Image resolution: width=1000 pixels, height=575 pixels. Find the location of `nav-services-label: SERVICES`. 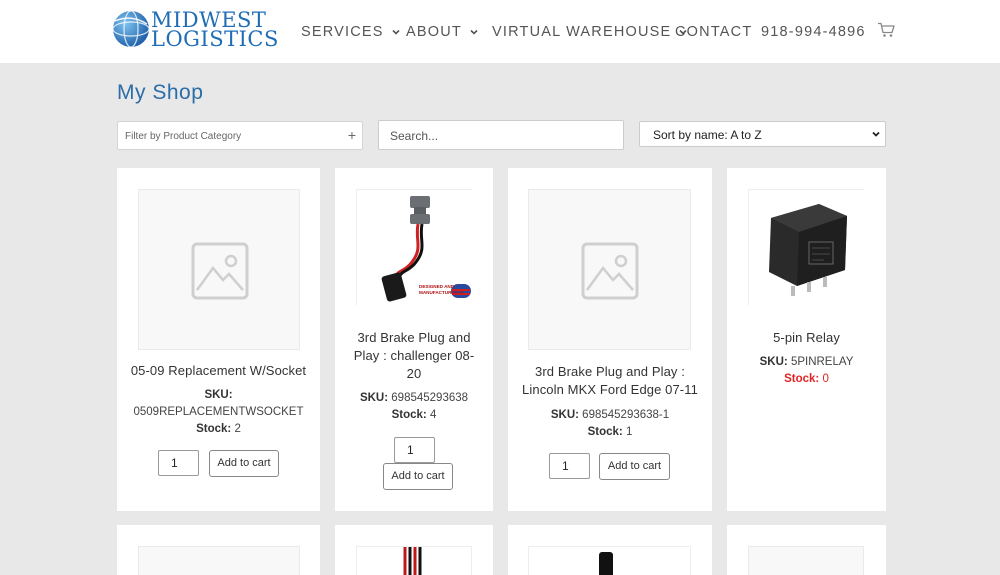

nav-services-label: SERVICES is located at coordinates (342, 32).